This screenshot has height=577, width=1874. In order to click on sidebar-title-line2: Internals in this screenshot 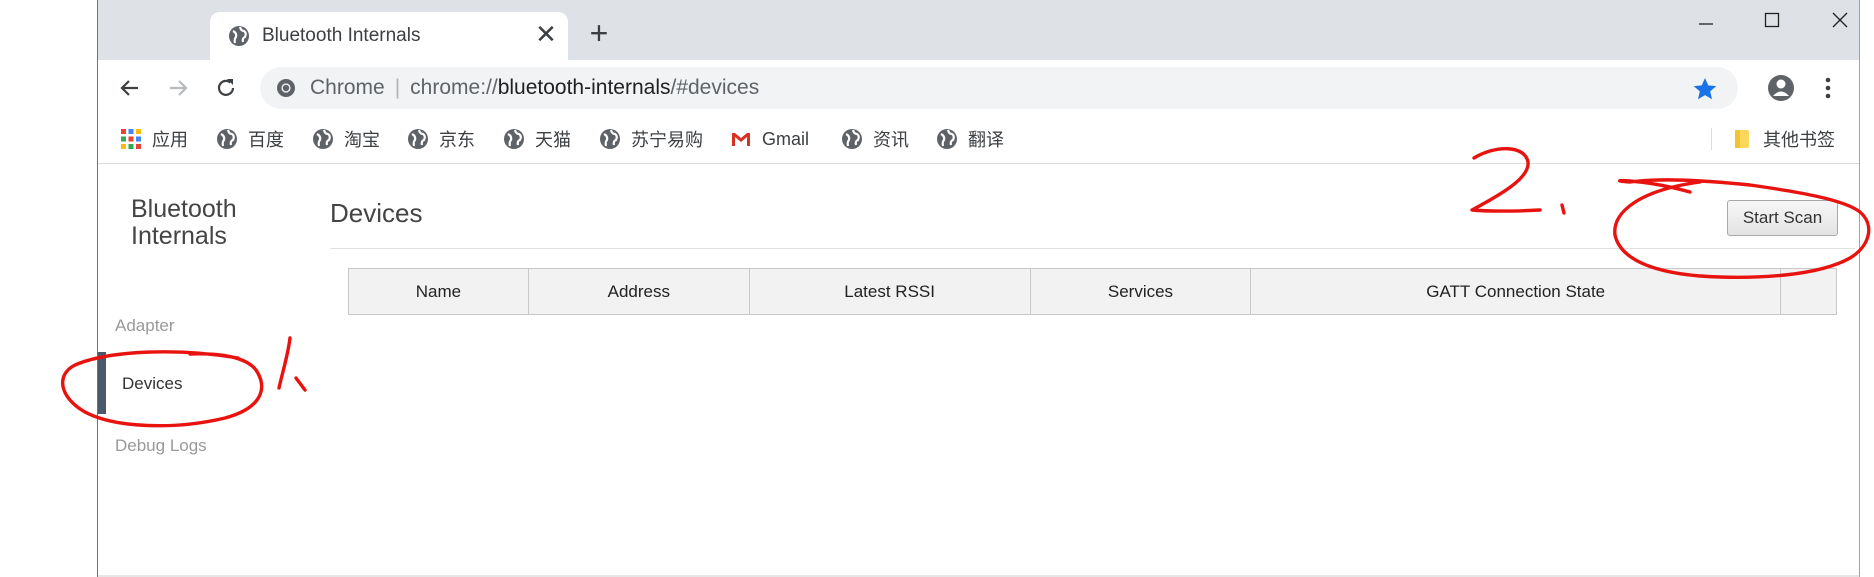, I will do `click(179, 236)`.